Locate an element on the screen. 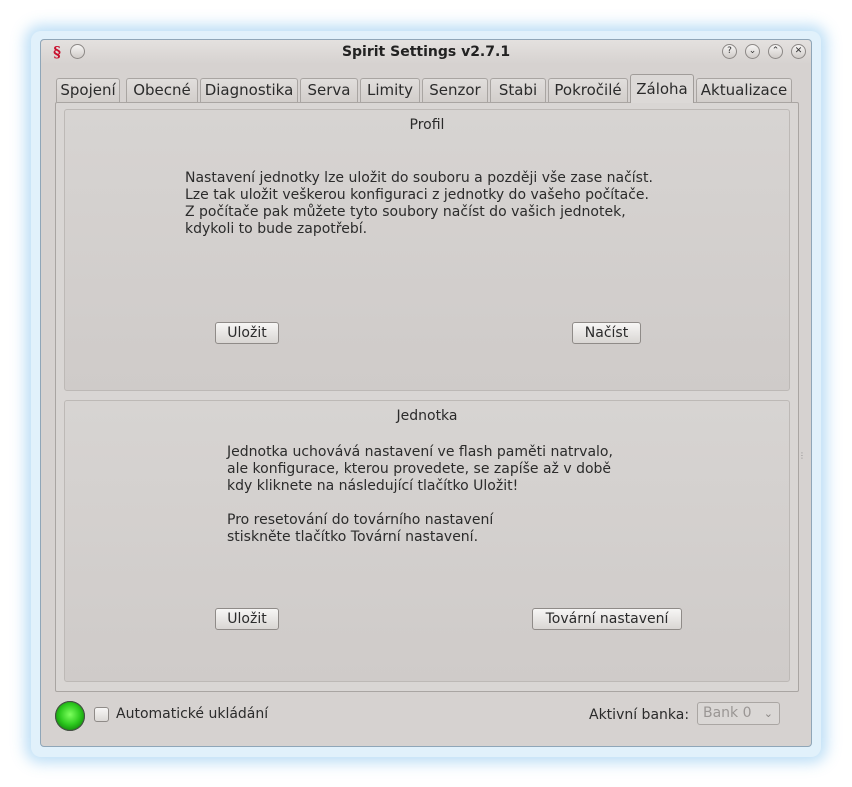  chevron-down-icon: ⌄ is located at coordinates (768, 713).